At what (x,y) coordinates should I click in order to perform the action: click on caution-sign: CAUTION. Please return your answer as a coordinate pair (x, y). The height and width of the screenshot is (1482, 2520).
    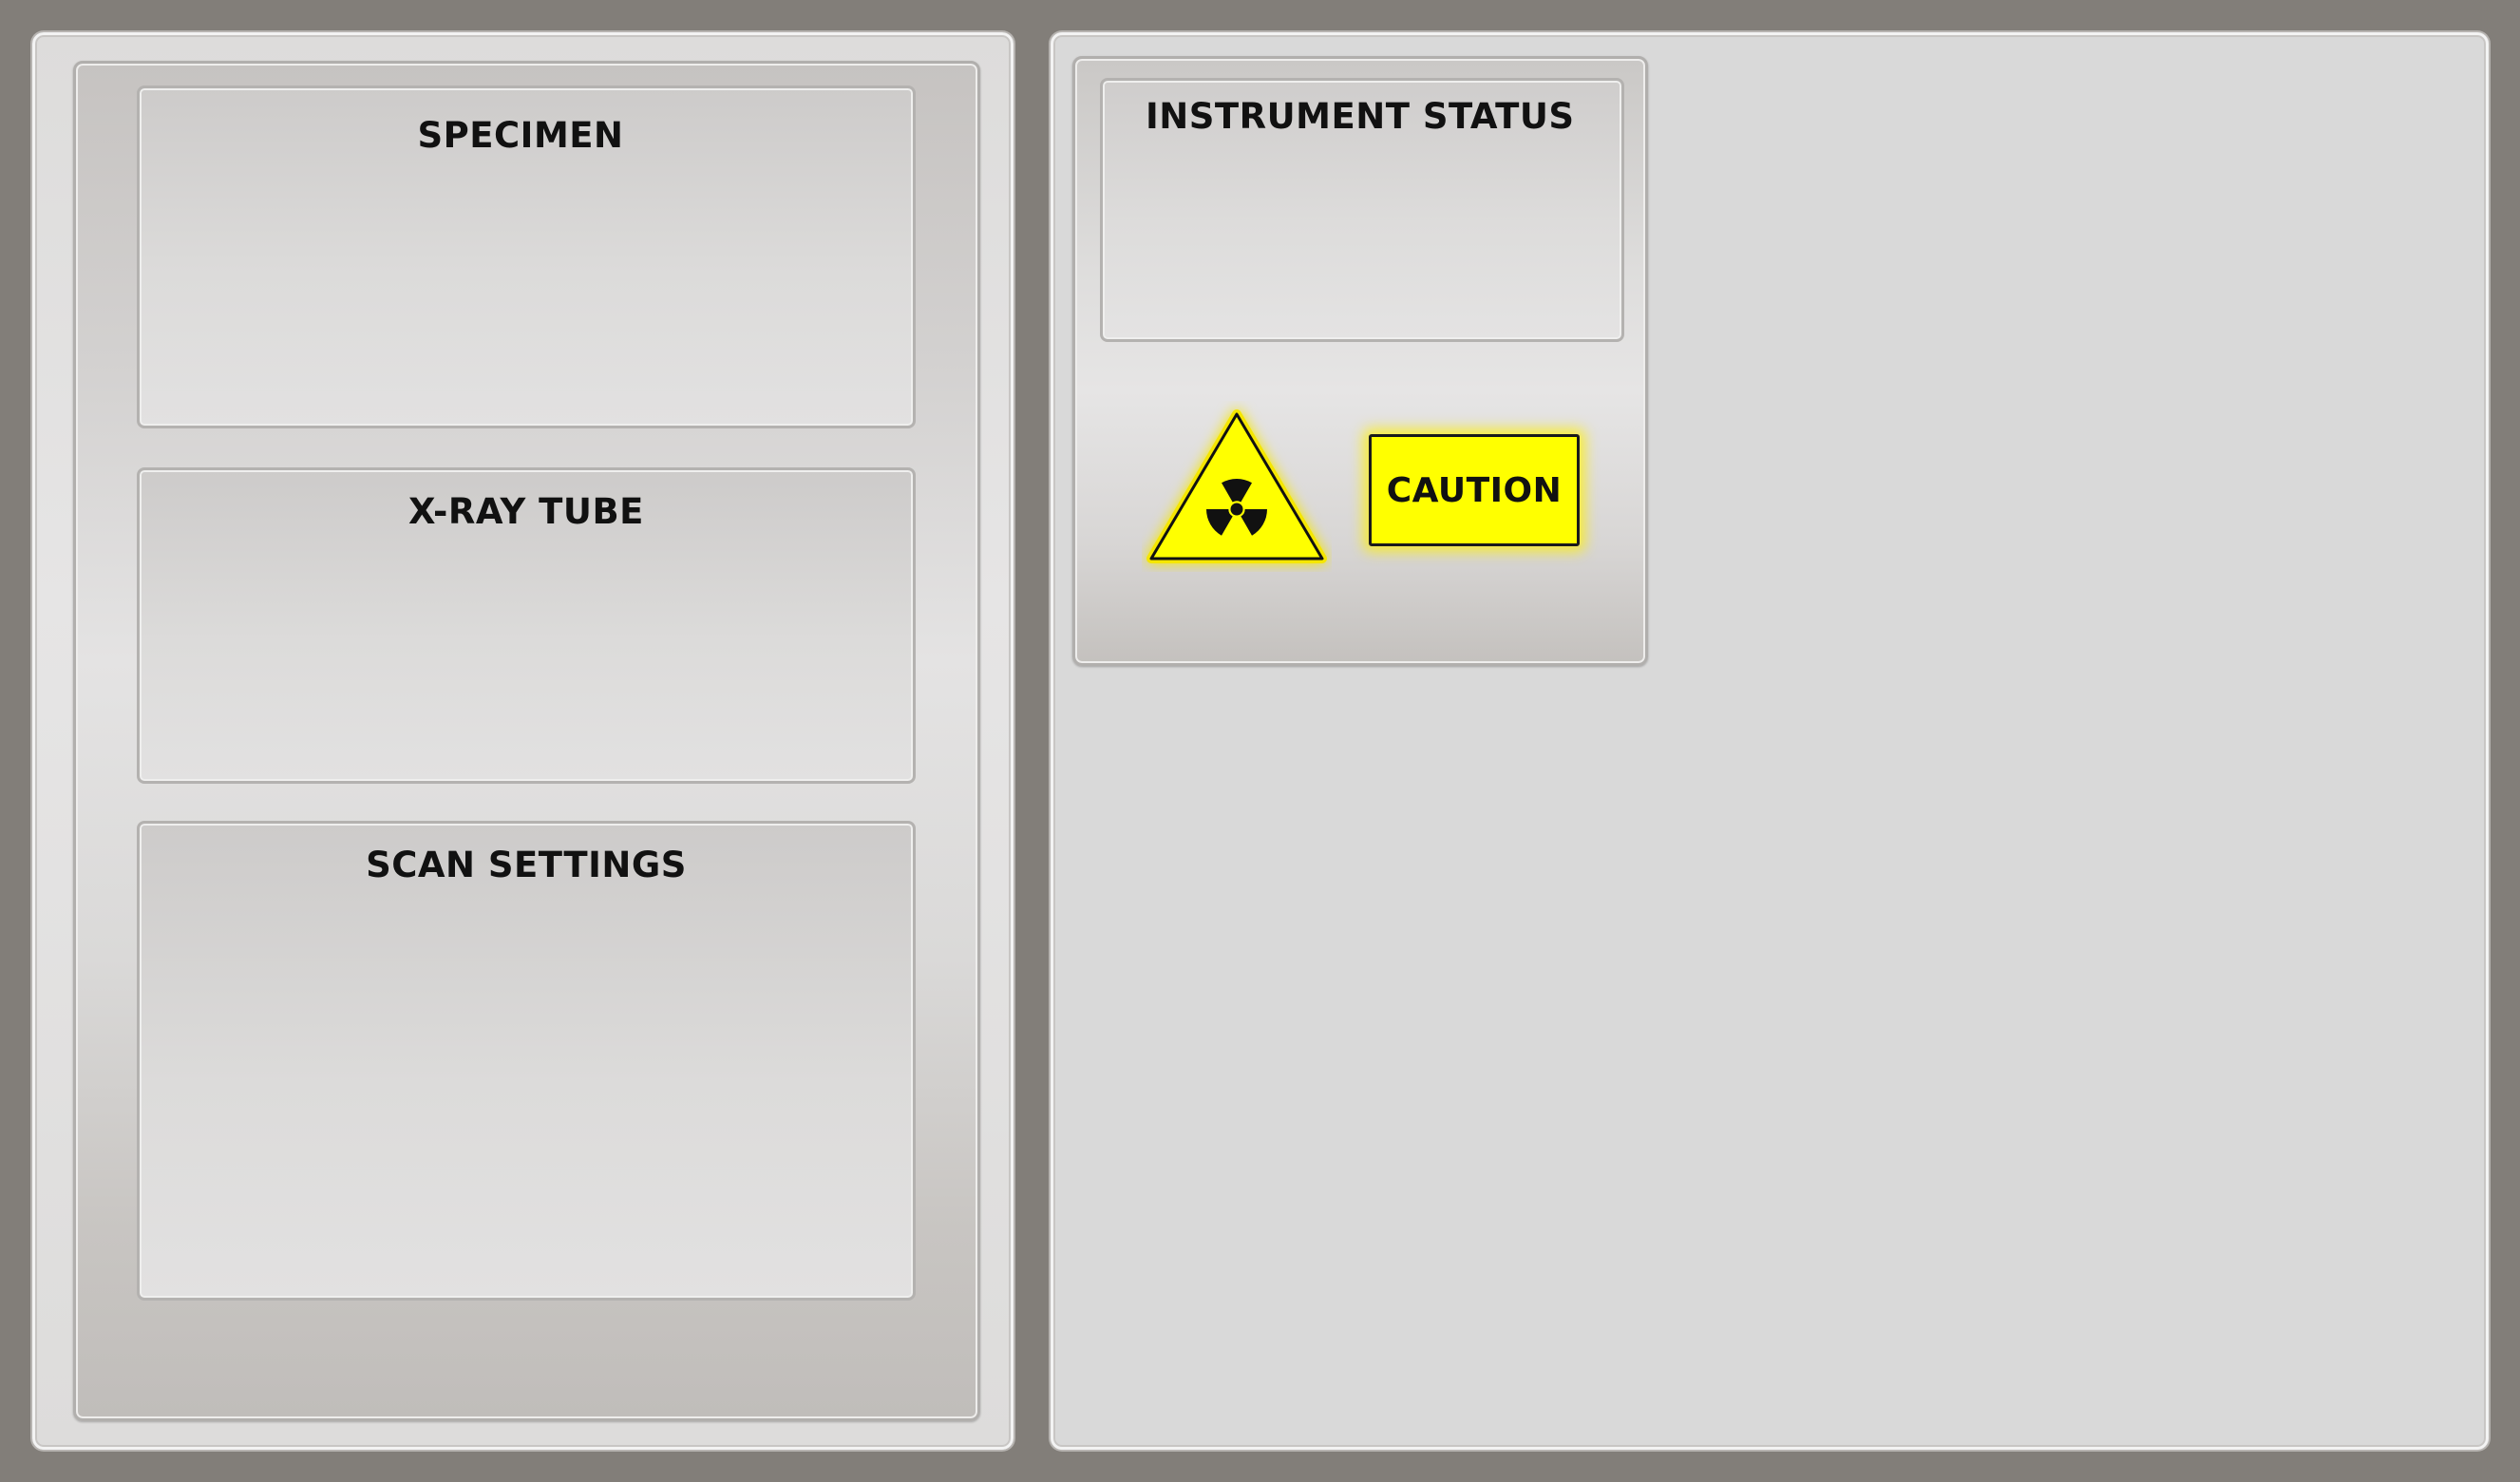
    Looking at the image, I should click on (1474, 490).